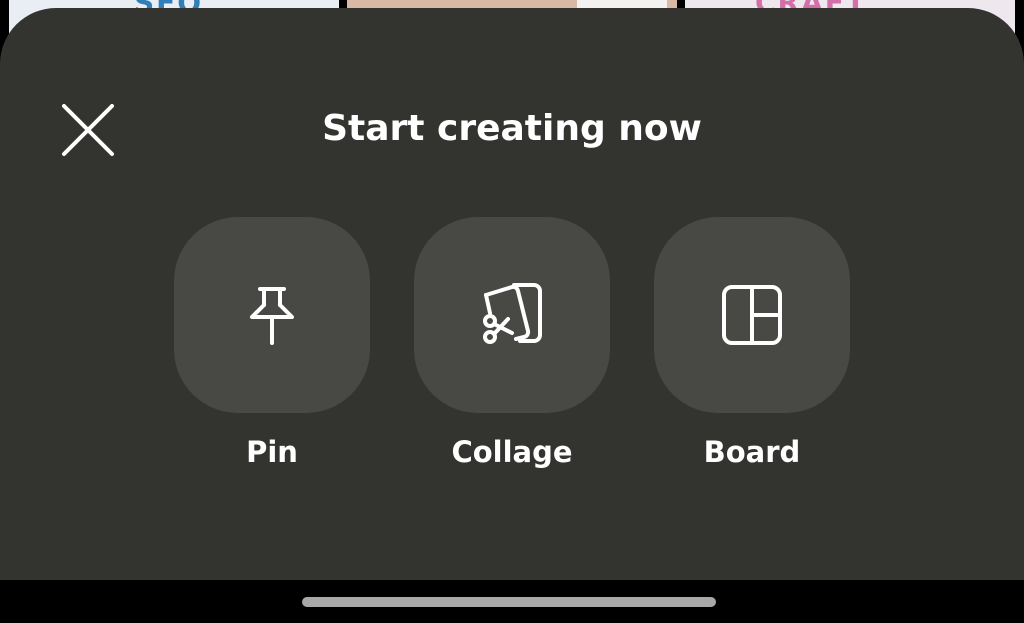 The height and width of the screenshot is (623, 1024). I want to click on board-layout-icon, so click(752, 315).